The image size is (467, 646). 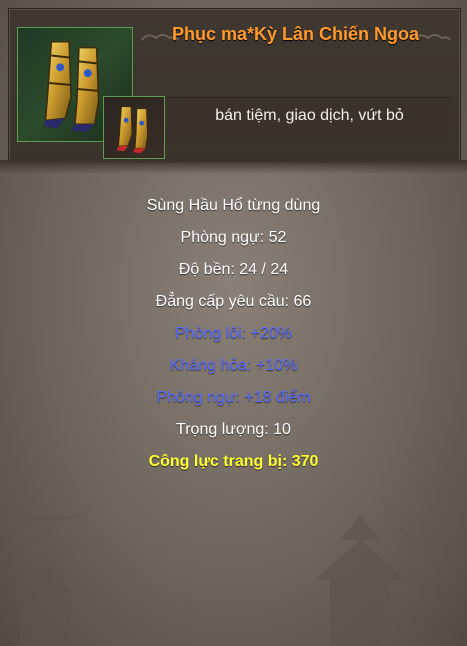 I want to click on stat-equip-power: Công lực trang bị: 370, so click(x=233, y=461).